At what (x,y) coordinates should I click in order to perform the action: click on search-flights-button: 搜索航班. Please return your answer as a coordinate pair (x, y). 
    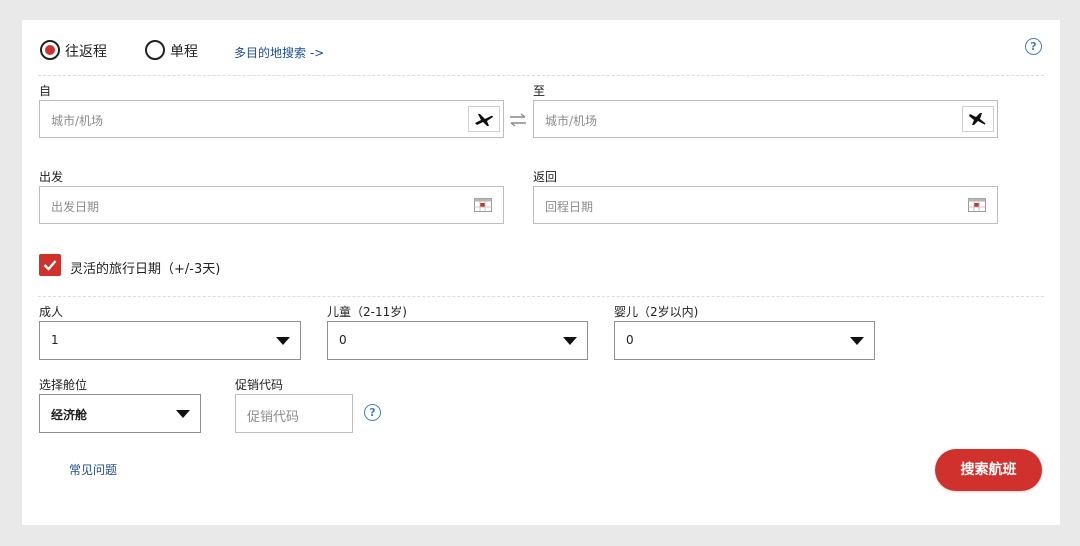
    Looking at the image, I should click on (988, 470).